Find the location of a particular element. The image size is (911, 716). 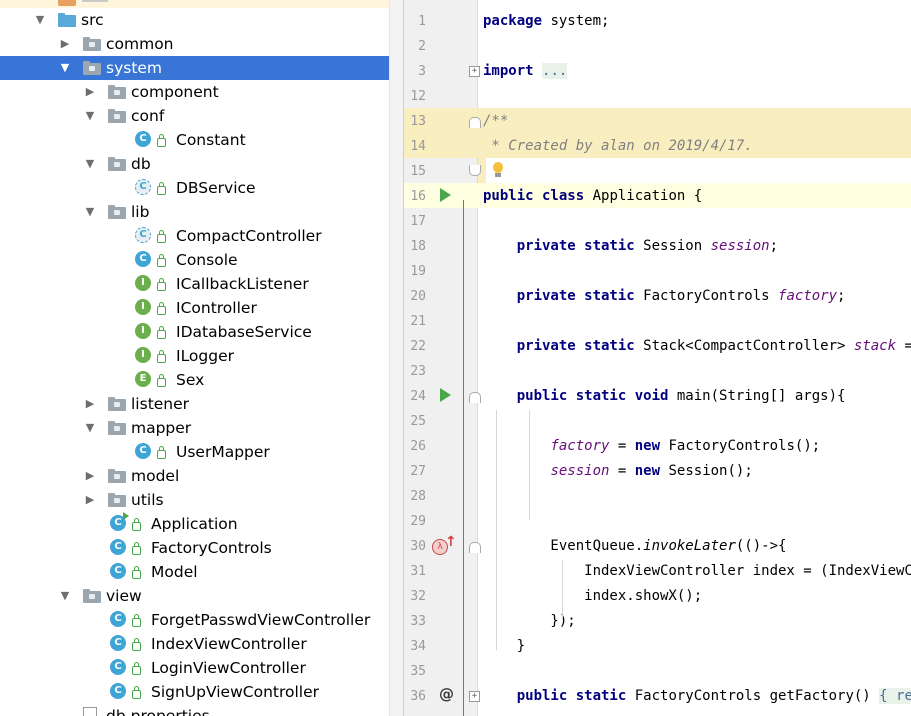

lightbulb-icon is located at coordinates (498, 170).